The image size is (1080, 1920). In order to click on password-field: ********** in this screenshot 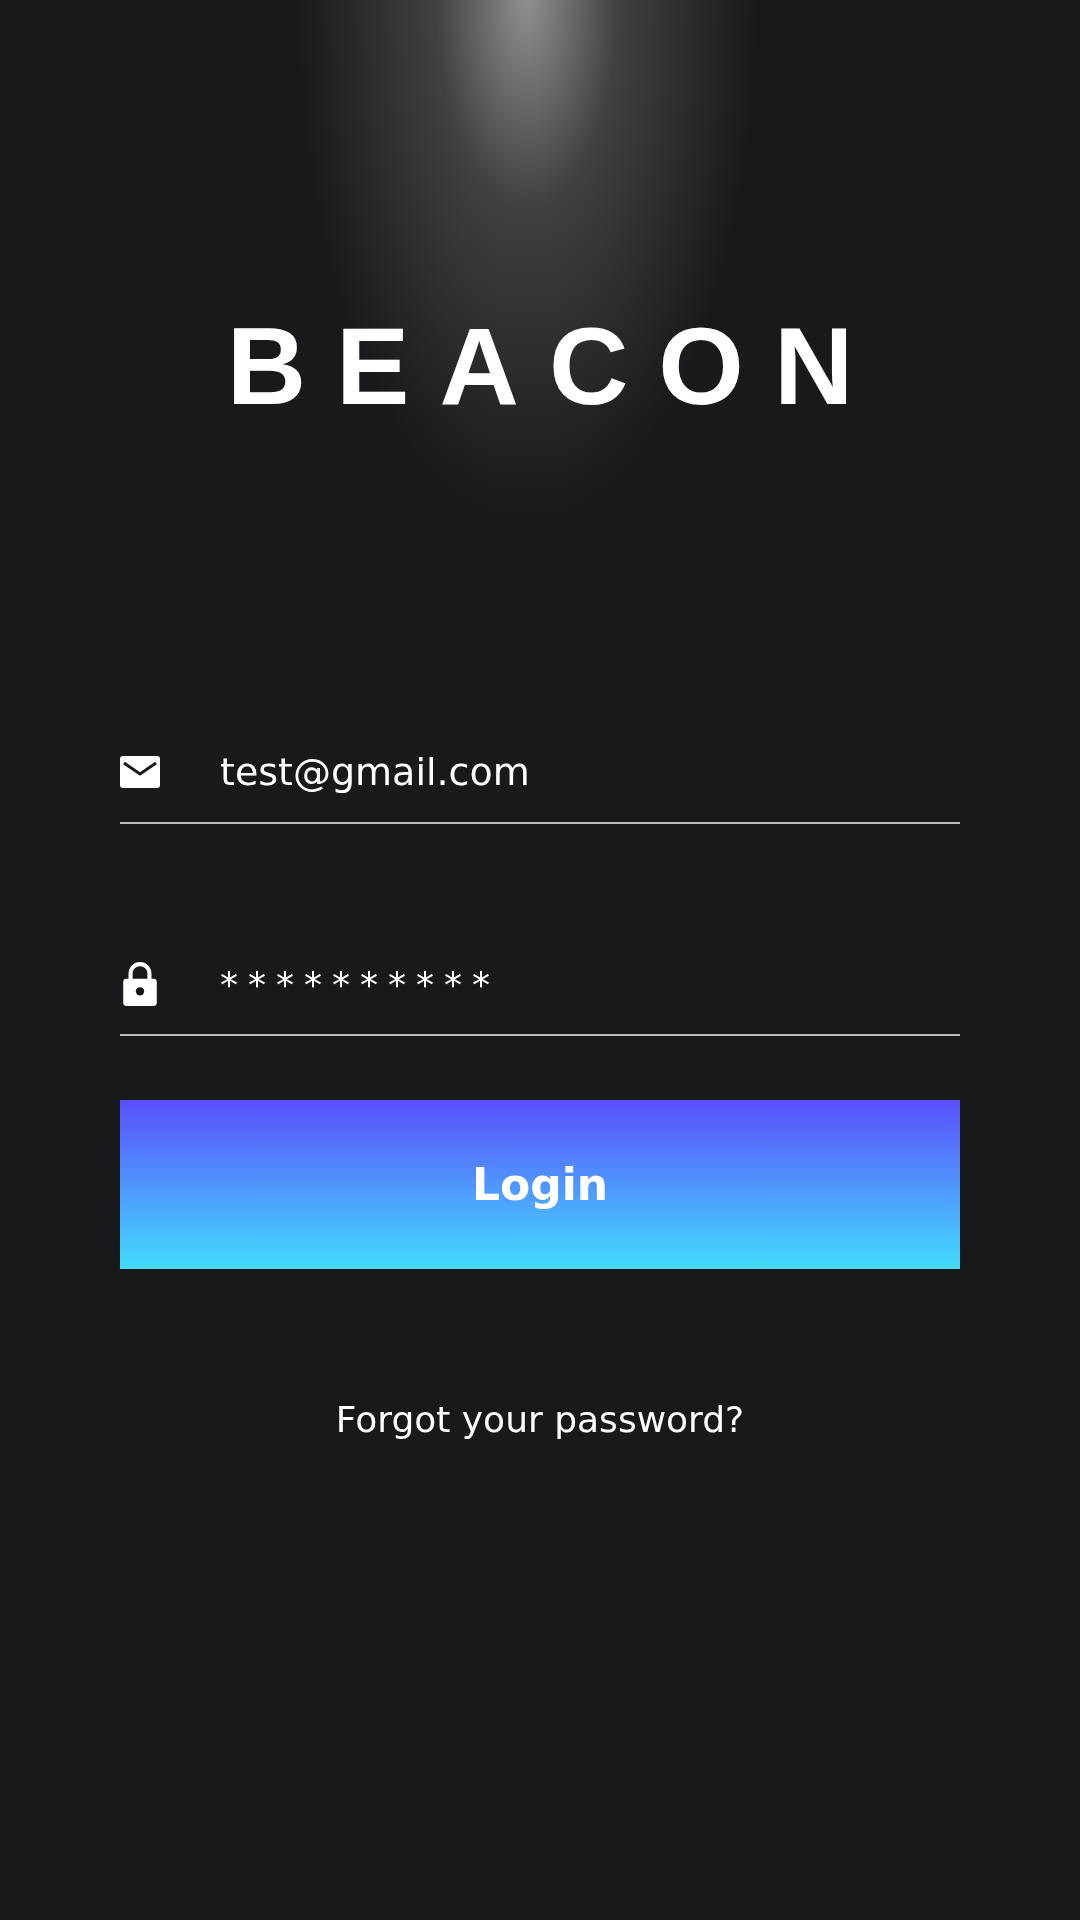, I will do `click(590, 984)`.